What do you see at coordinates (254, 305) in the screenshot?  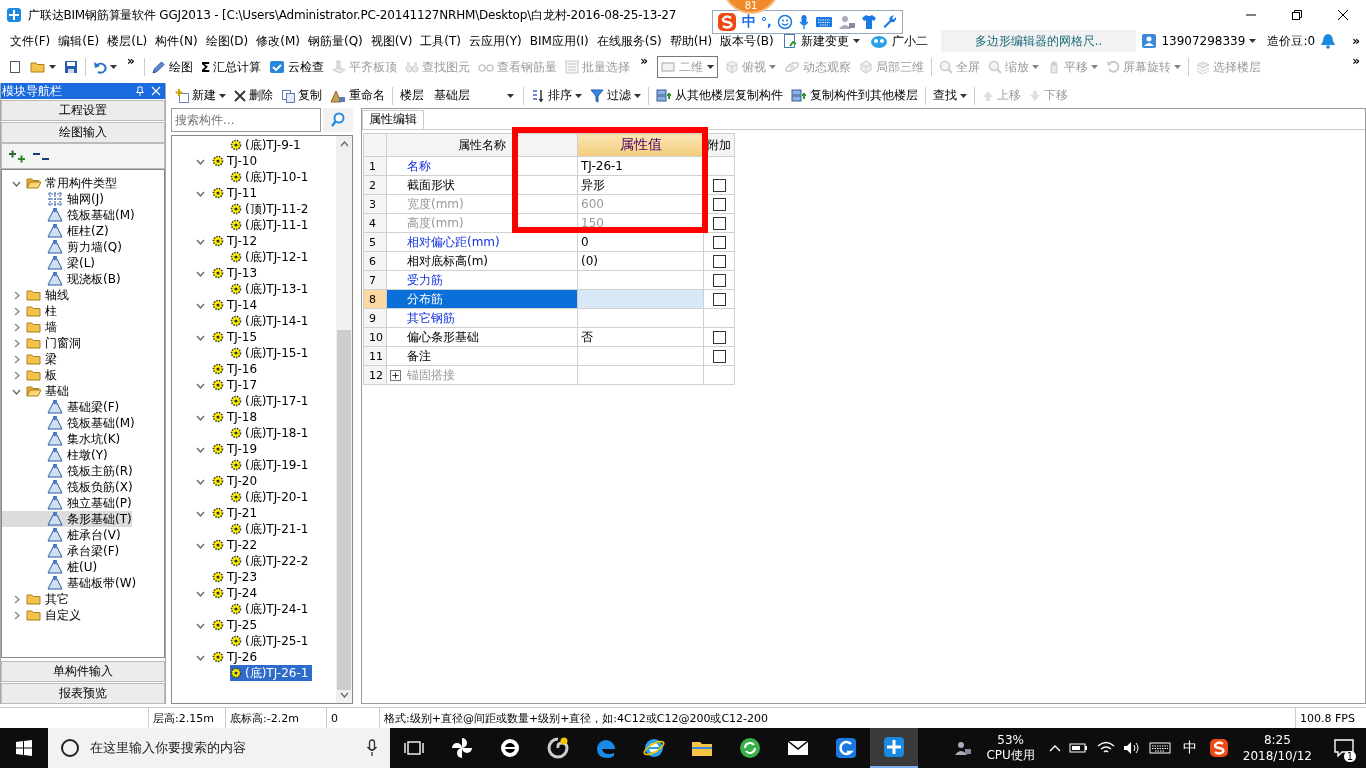 I see `tree-item: TJ-14` at bounding box center [254, 305].